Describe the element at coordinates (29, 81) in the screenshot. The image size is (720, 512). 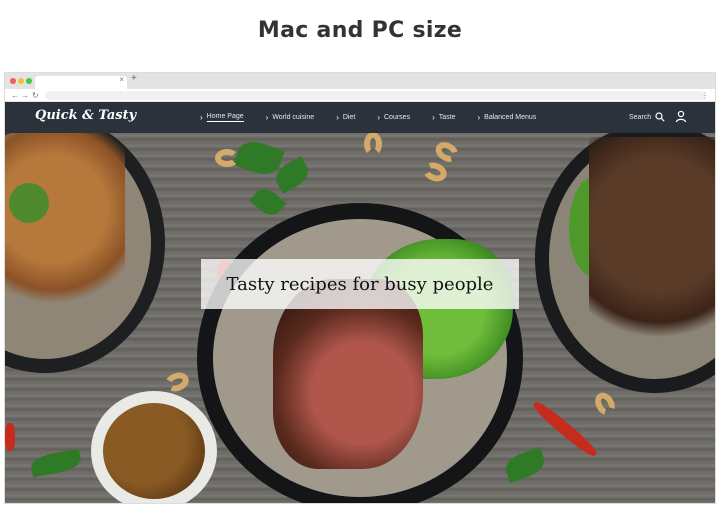
I see `window-maximize-dot` at that location.